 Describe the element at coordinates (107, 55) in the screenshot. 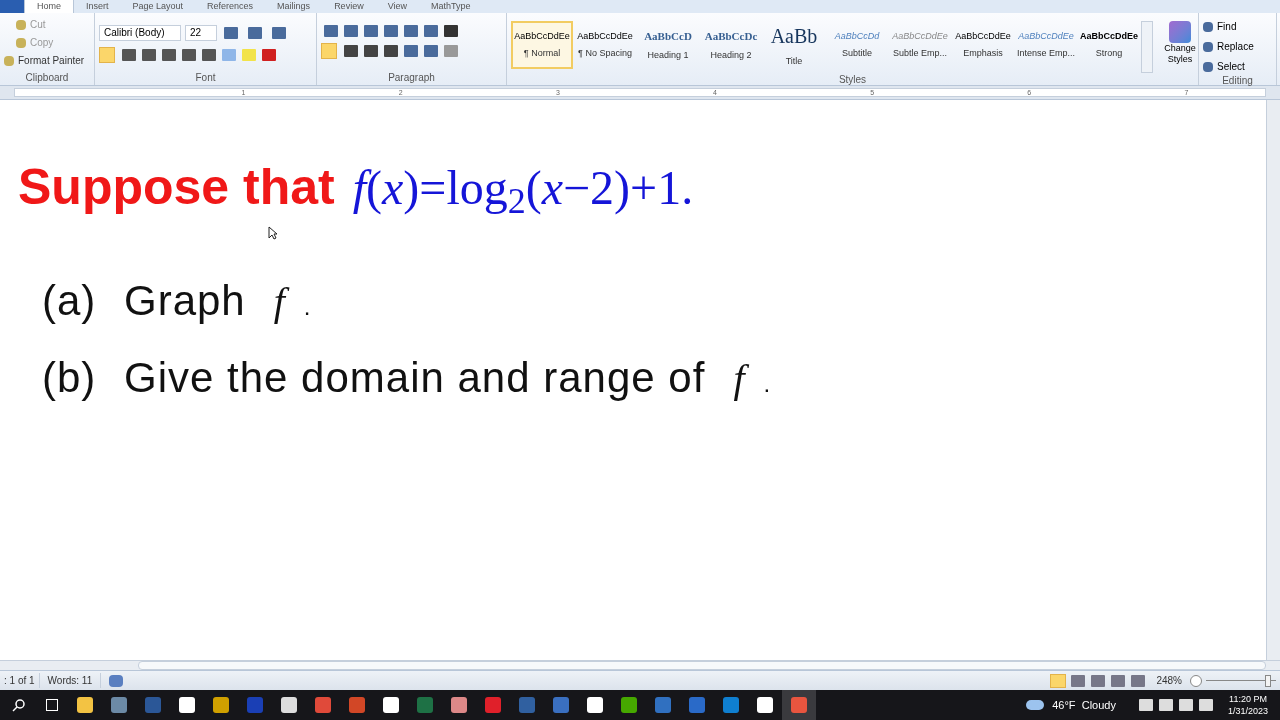

I see `bold-icon` at that location.